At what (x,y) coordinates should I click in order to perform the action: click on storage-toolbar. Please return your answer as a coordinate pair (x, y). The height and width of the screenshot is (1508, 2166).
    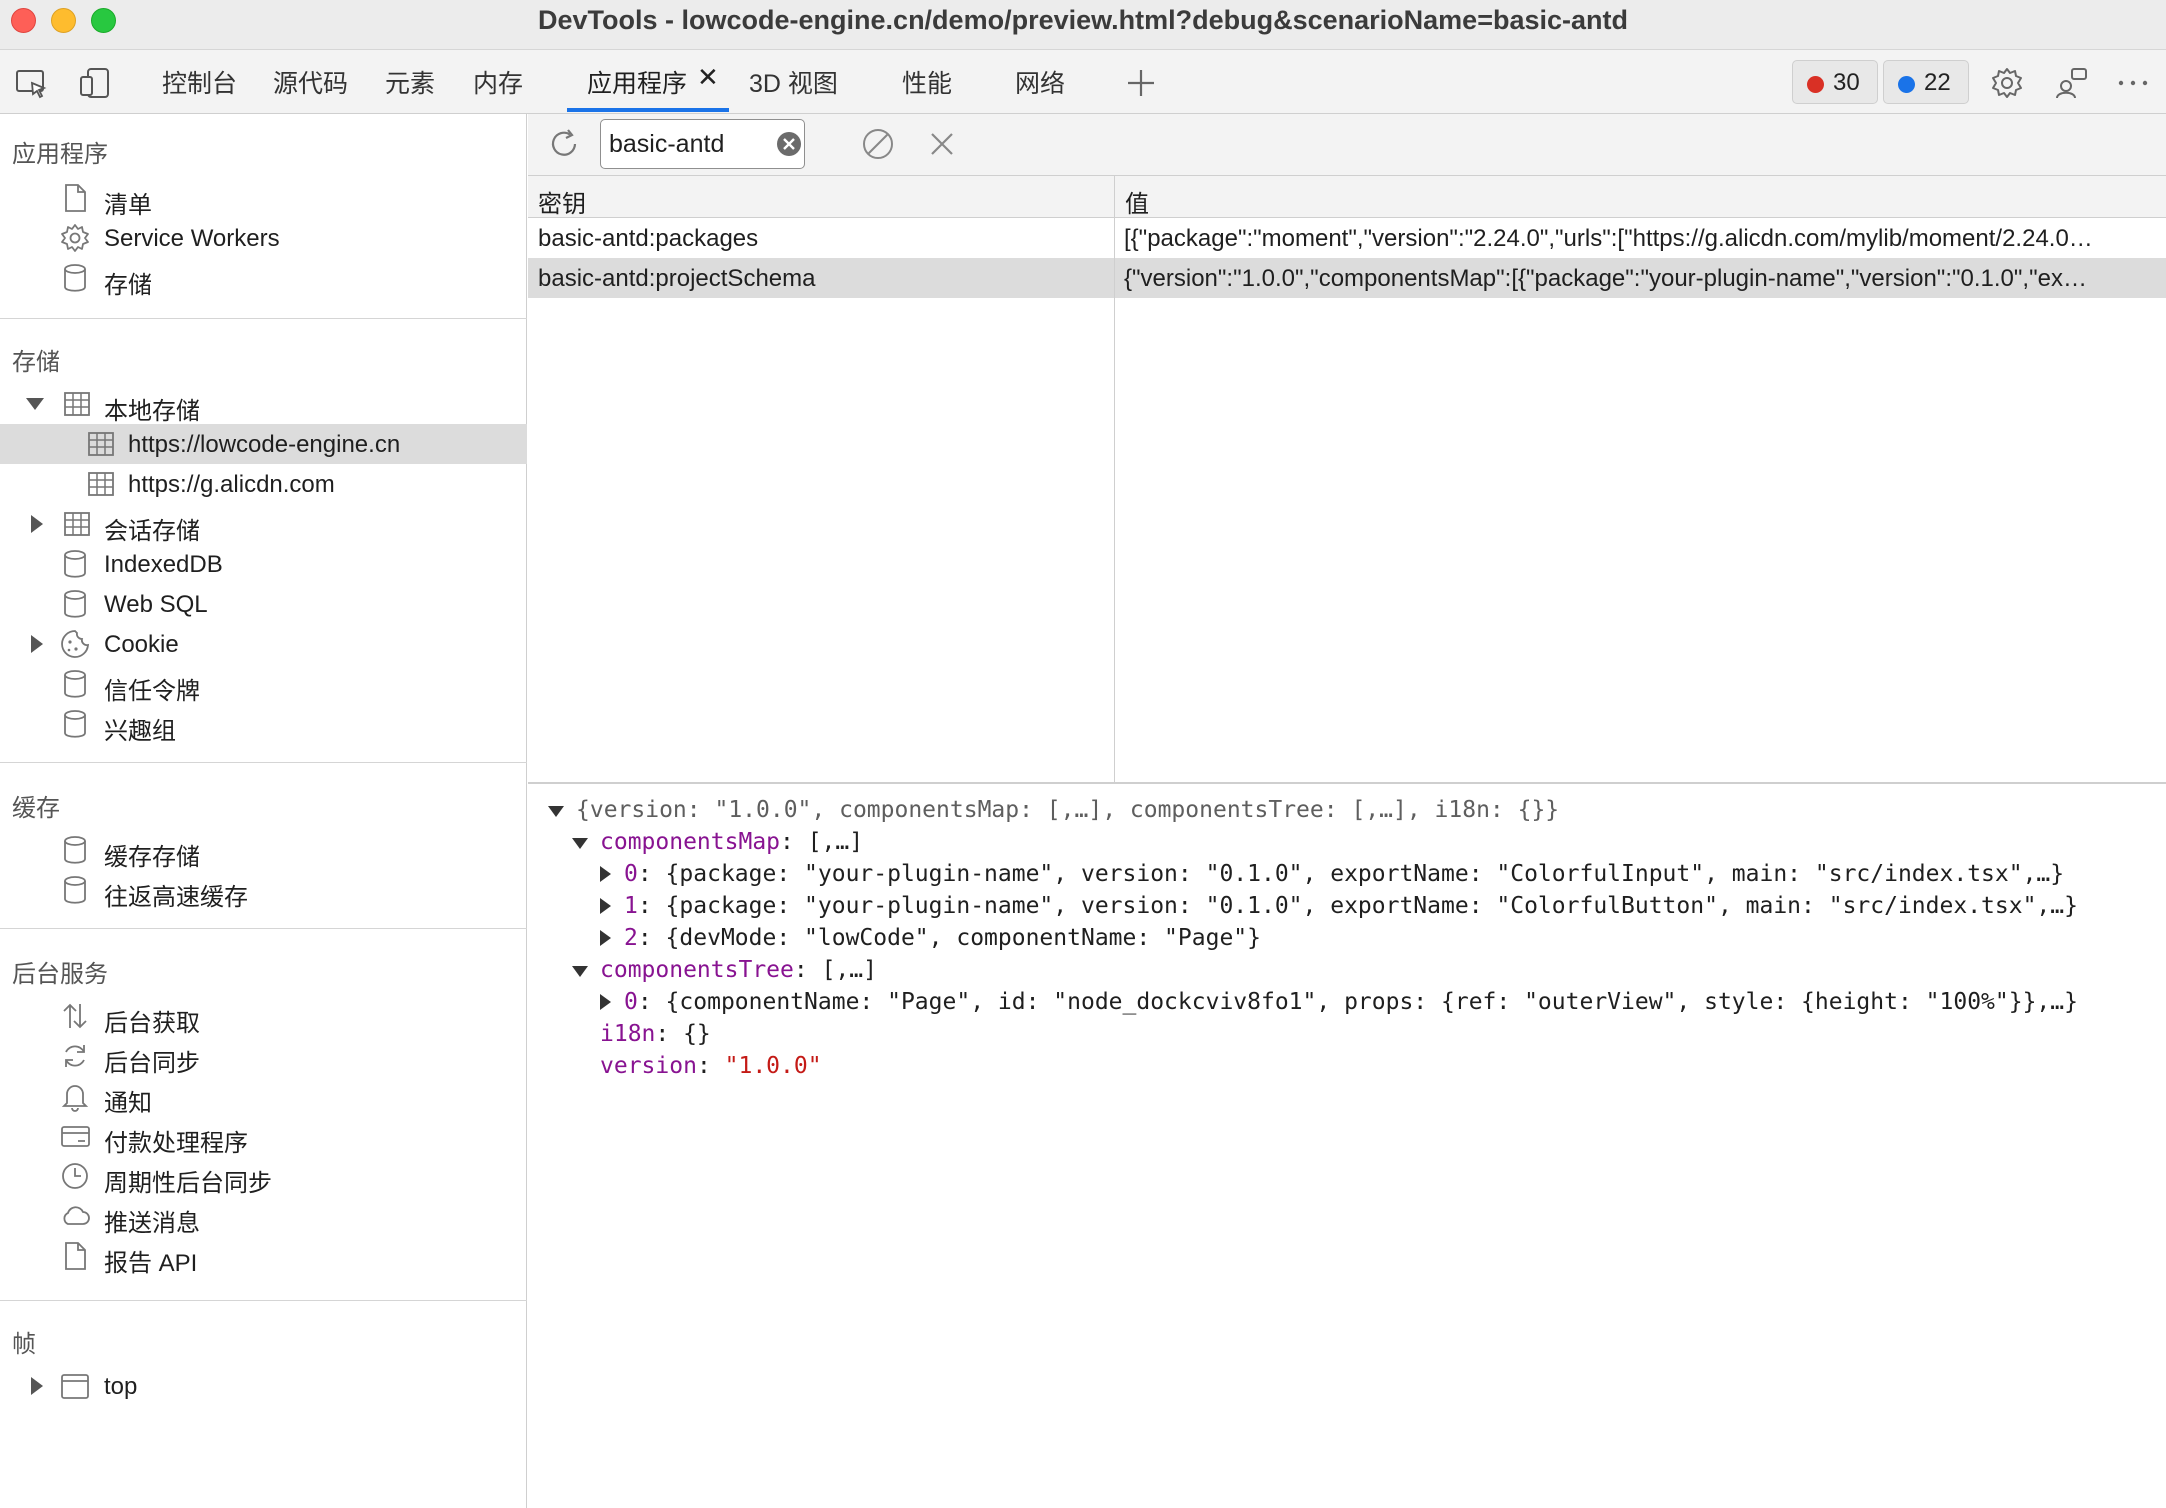
    Looking at the image, I should click on (1347, 145).